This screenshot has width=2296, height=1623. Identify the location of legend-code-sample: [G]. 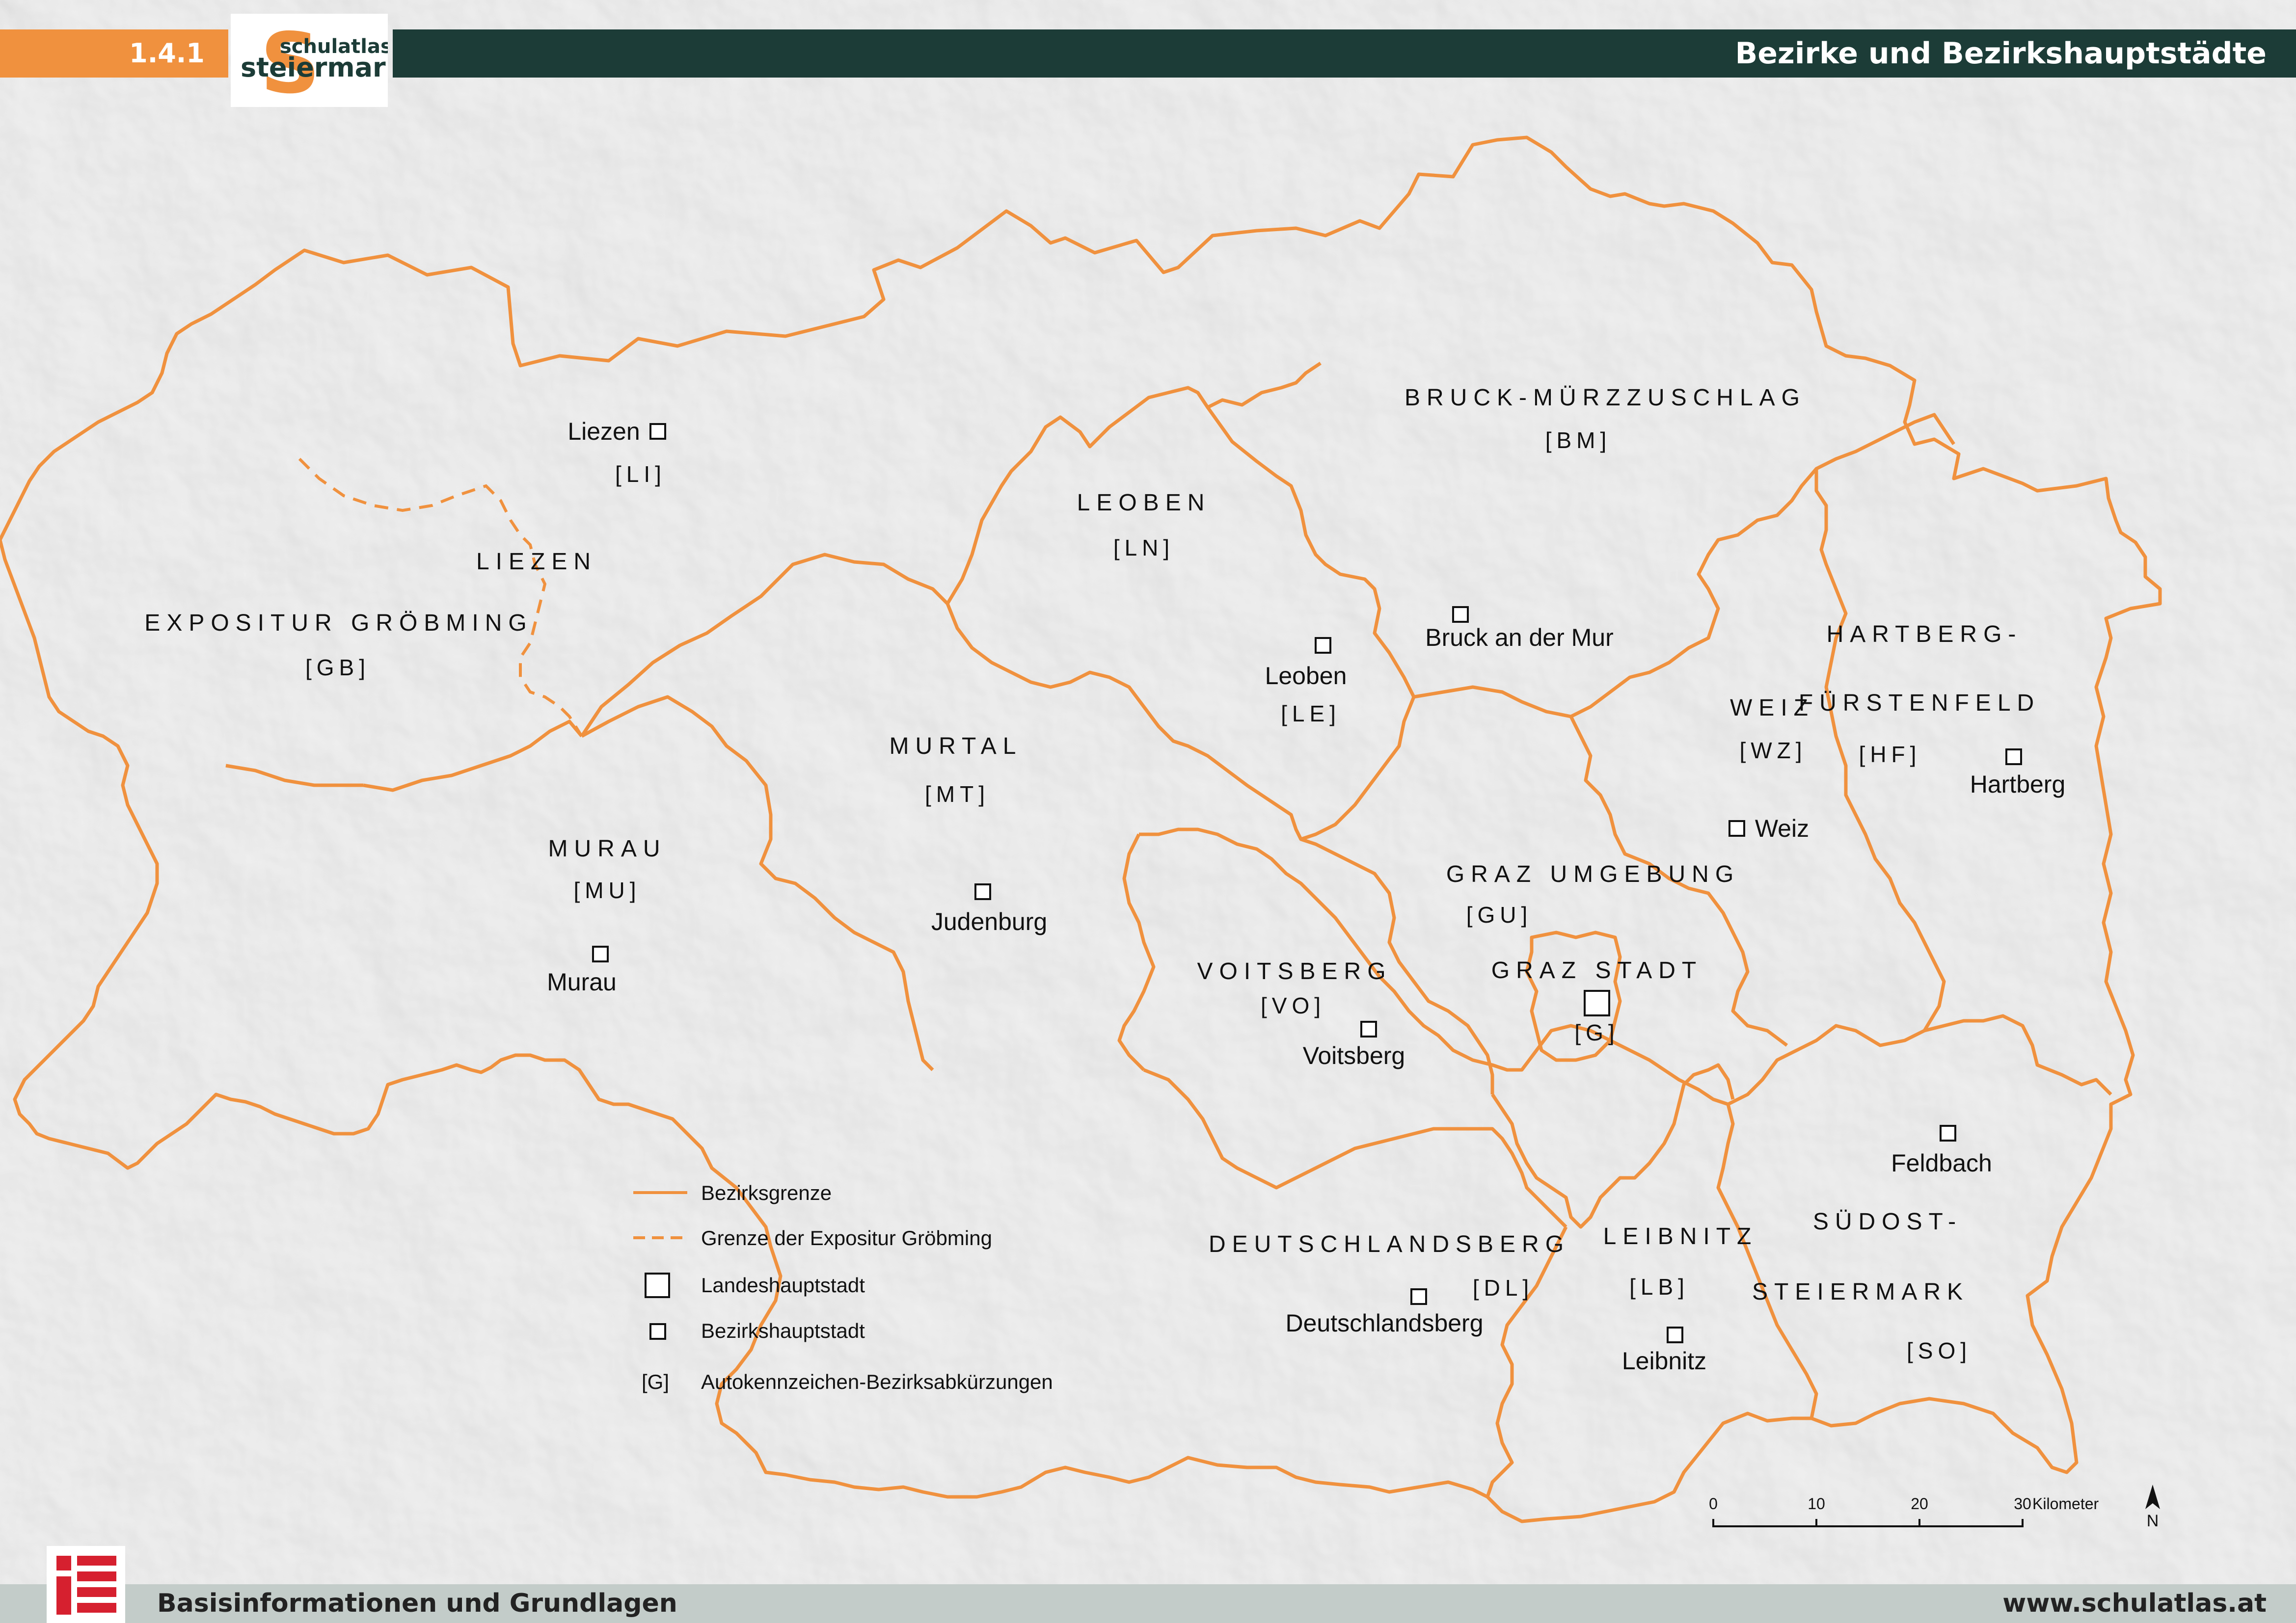
(655, 1381).